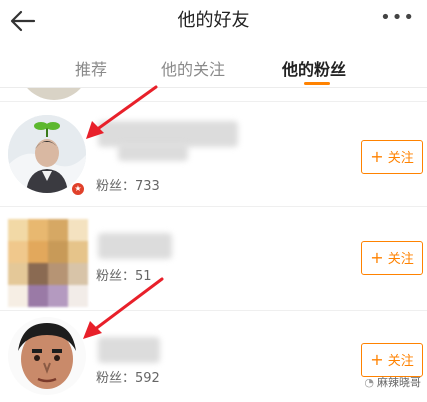 Image resolution: width=427 pixels, height=402 pixels. I want to click on more-options-icon: •••, so click(397, 17).